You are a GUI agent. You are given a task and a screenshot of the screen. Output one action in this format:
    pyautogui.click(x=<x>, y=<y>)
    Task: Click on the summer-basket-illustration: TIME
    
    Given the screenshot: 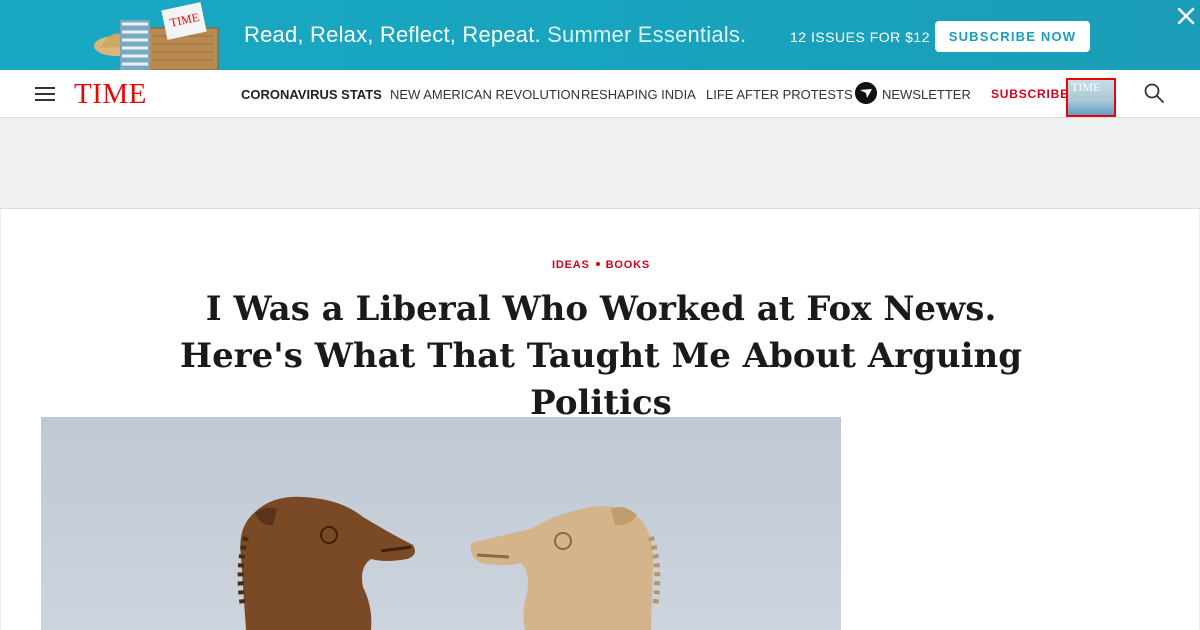 What is the action you would take?
    pyautogui.click(x=156, y=36)
    